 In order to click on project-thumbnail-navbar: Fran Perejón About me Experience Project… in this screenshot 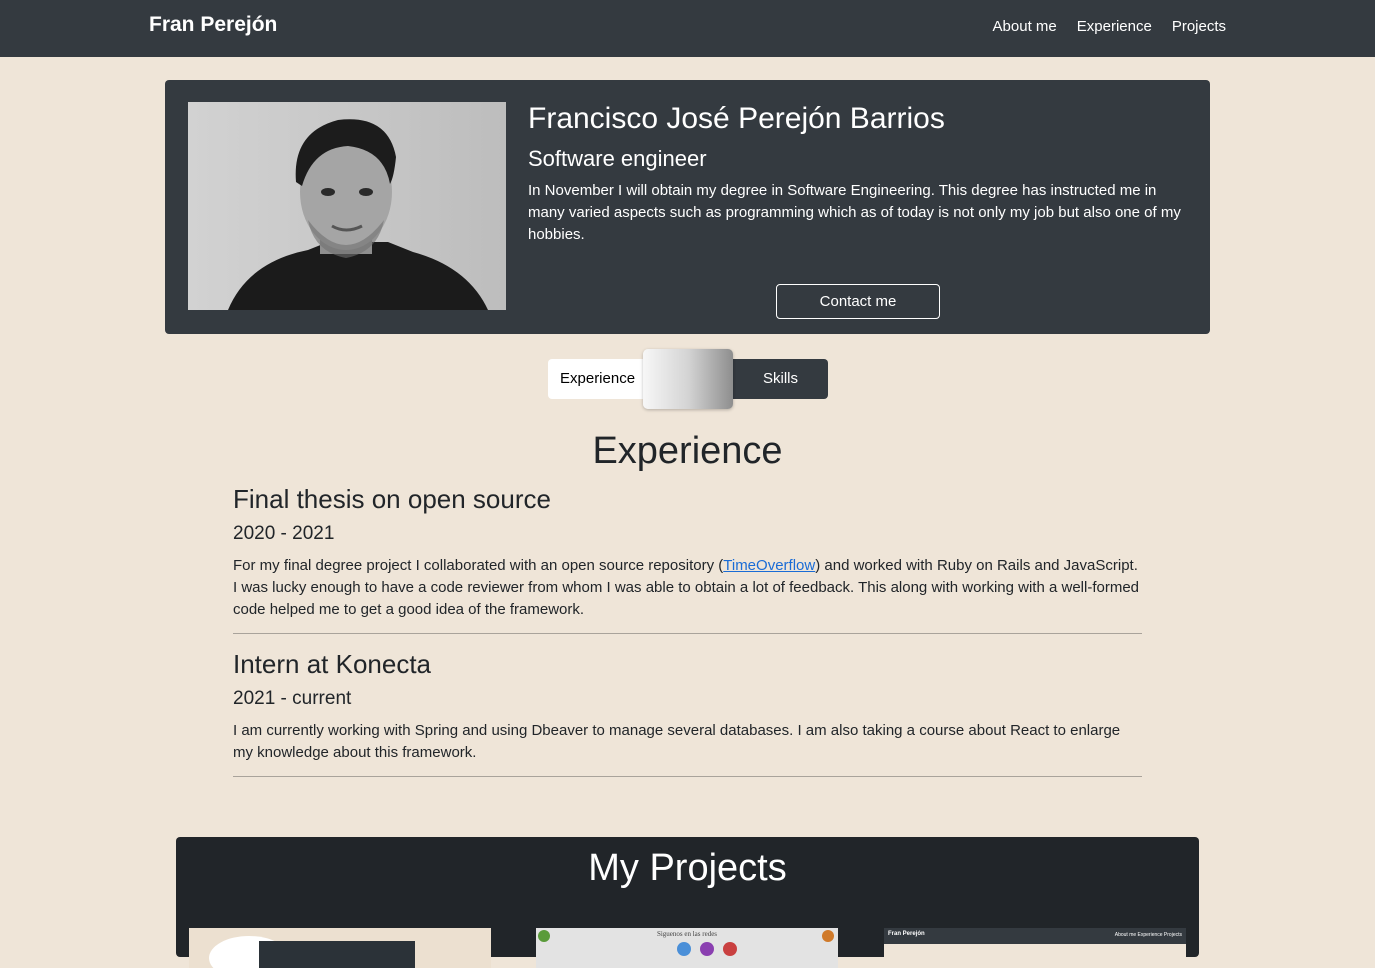, I will do `click(1035, 936)`.